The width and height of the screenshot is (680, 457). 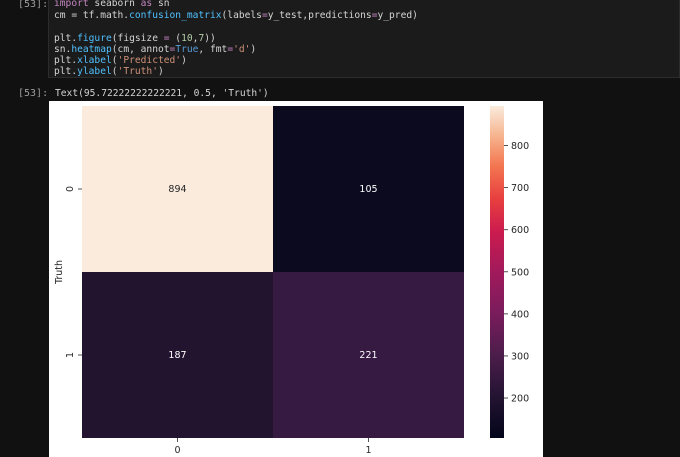 I want to click on code-token: y_test,predictions, so click(x=319, y=15).